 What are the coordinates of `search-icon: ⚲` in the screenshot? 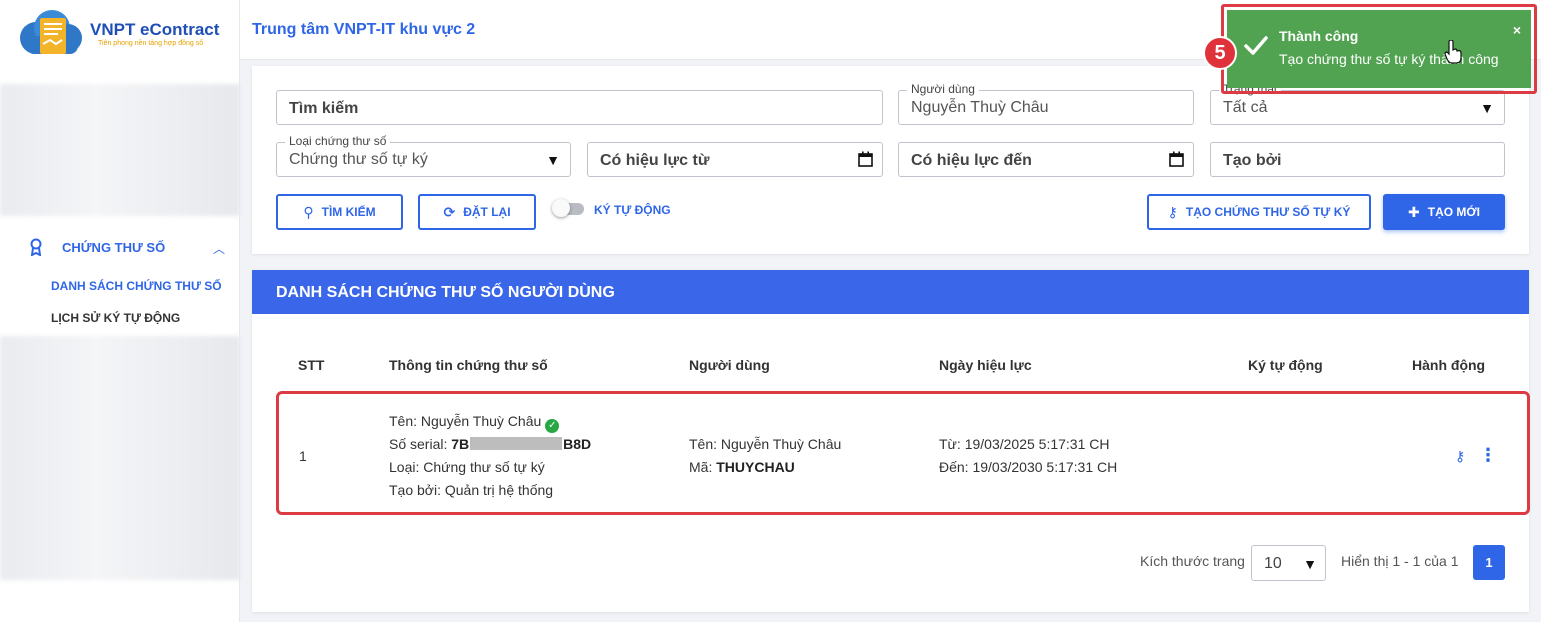 It's located at (308, 211).